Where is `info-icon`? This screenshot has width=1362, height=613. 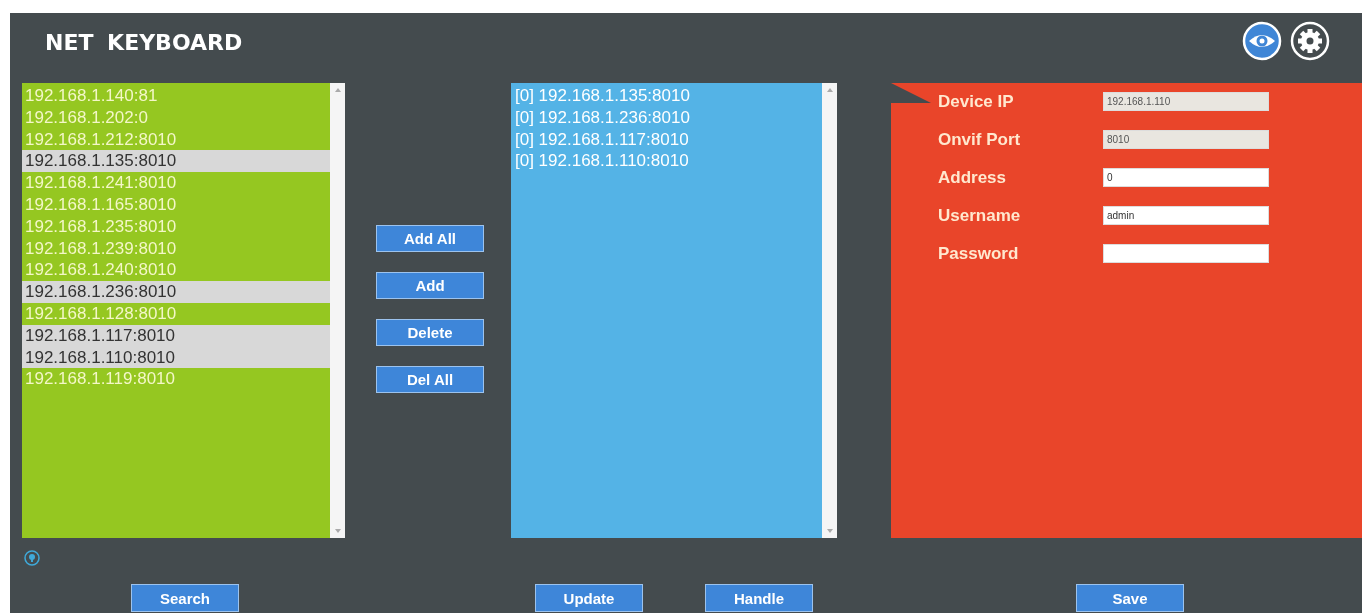
info-icon is located at coordinates (32, 558).